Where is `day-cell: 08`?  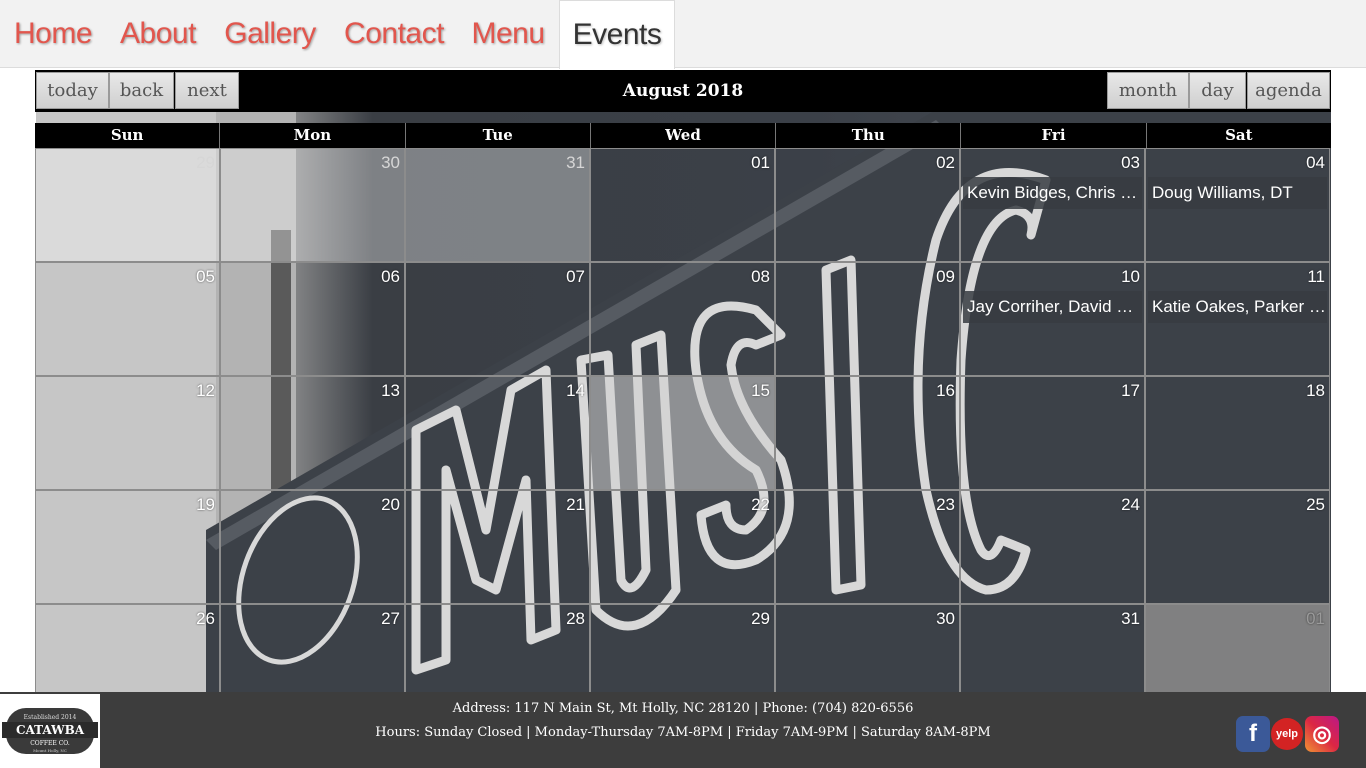
day-cell: 08 is located at coordinates (682, 319).